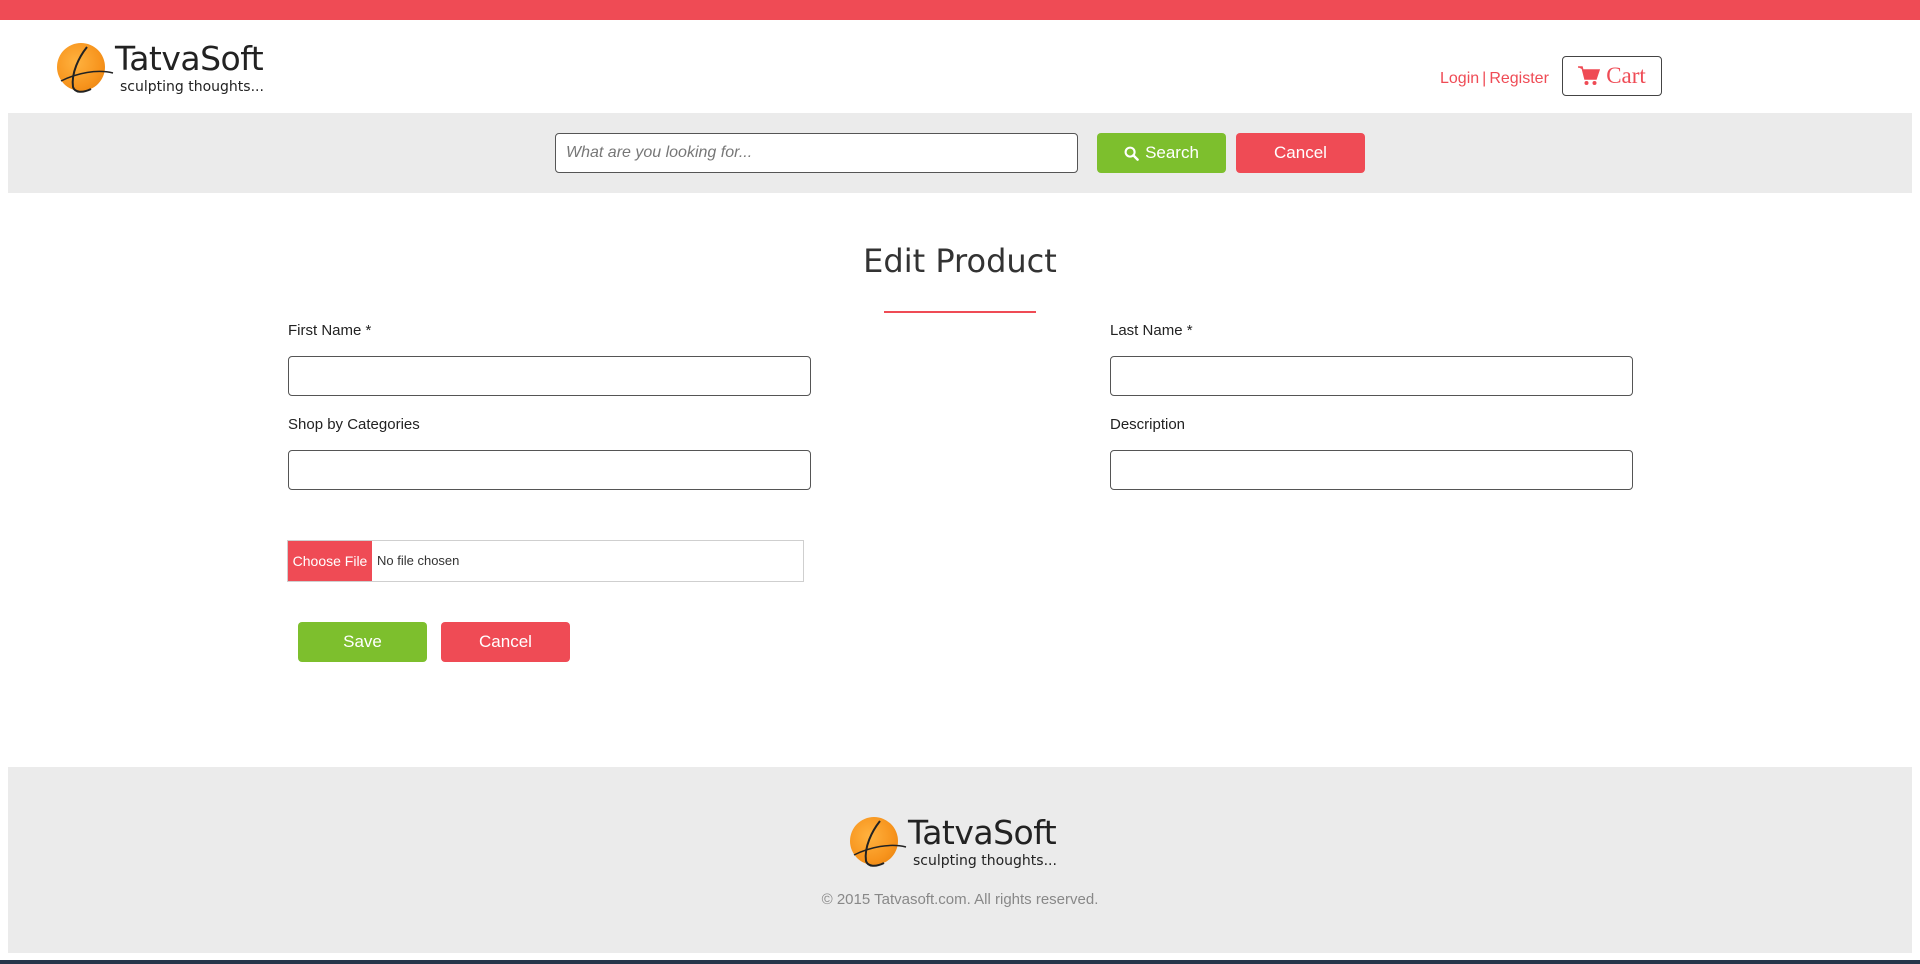 Image resolution: width=1920 pixels, height=964 pixels. I want to click on top-accent-bar, so click(960, 10).